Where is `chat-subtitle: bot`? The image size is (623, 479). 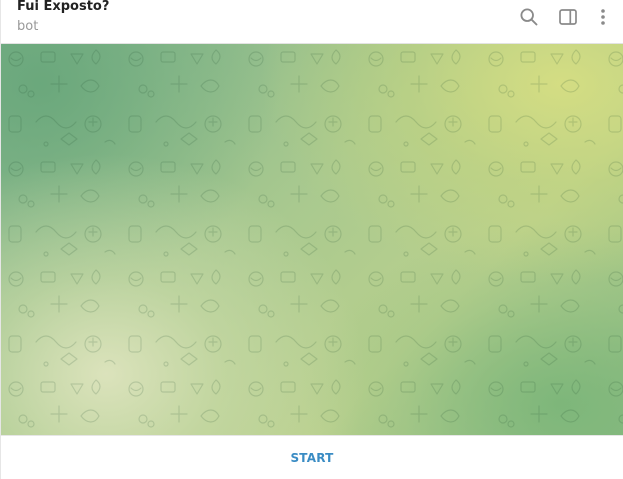
chat-subtitle: bot is located at coordinates (28, 26).